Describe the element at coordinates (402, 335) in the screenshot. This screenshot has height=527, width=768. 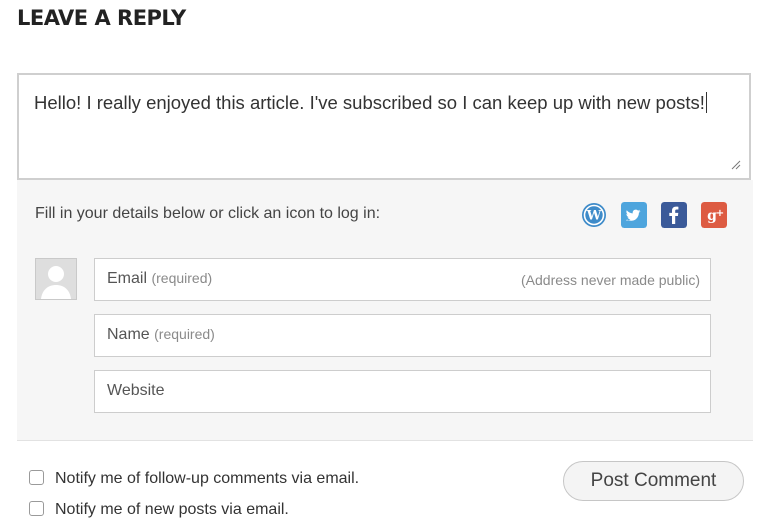
I see `name-field: Name (required)` at that location.